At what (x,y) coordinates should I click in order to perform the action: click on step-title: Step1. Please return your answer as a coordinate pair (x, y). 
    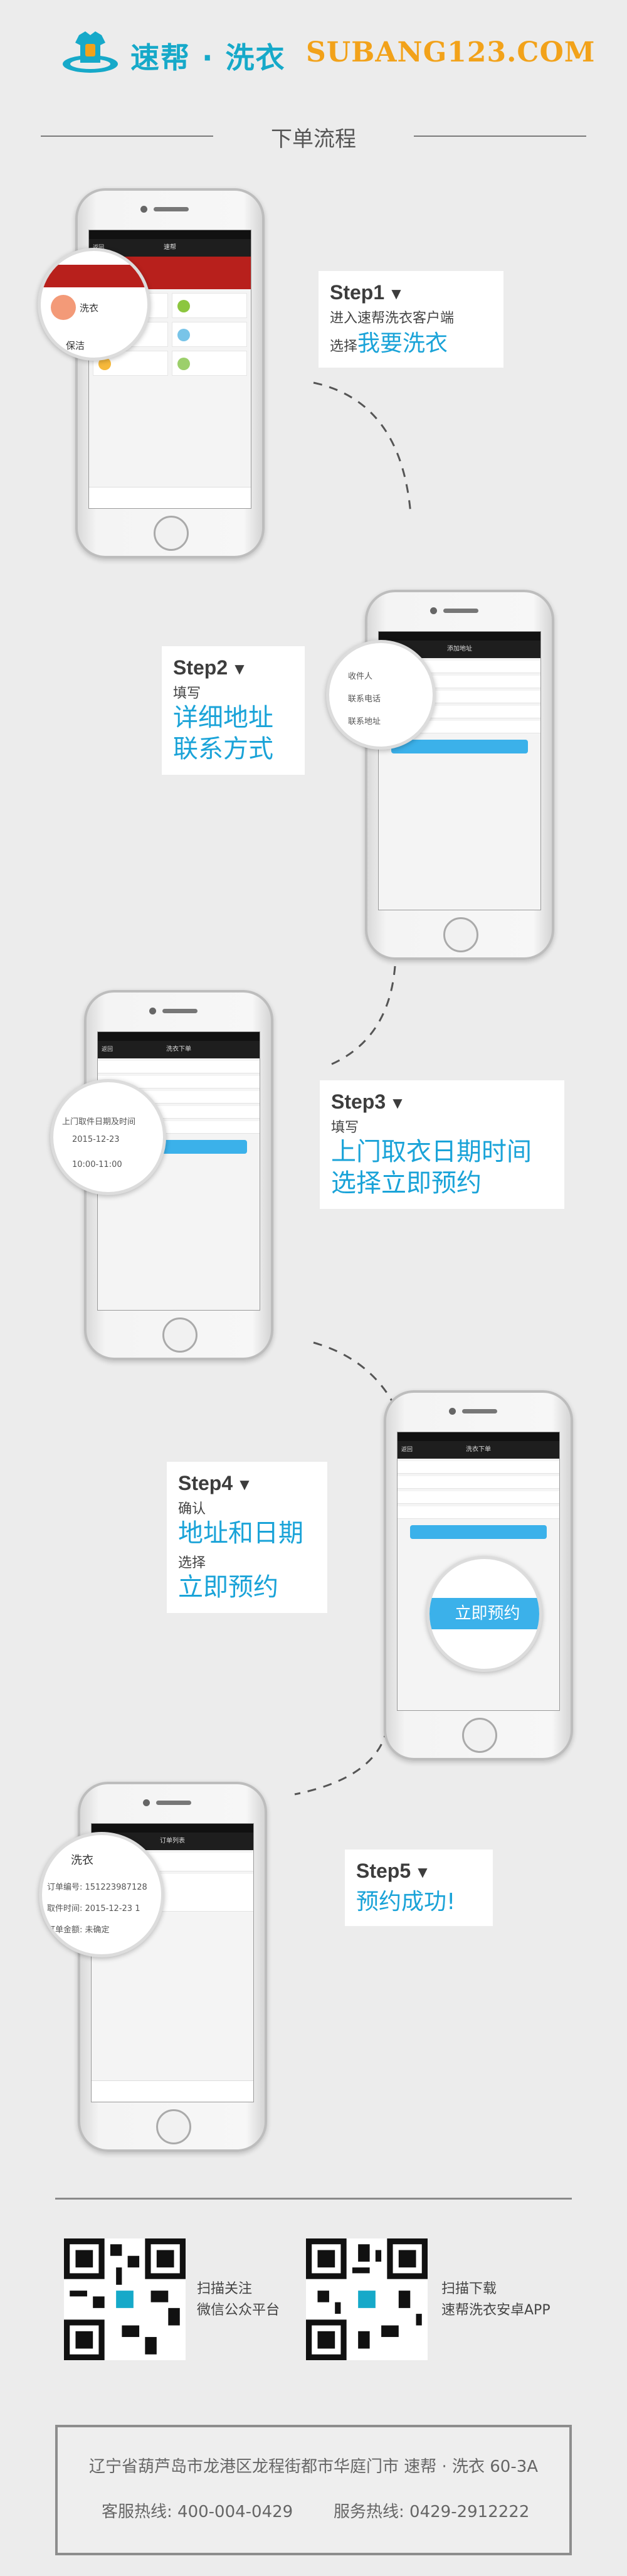
    Looking at the image, I should click on (358, 293).